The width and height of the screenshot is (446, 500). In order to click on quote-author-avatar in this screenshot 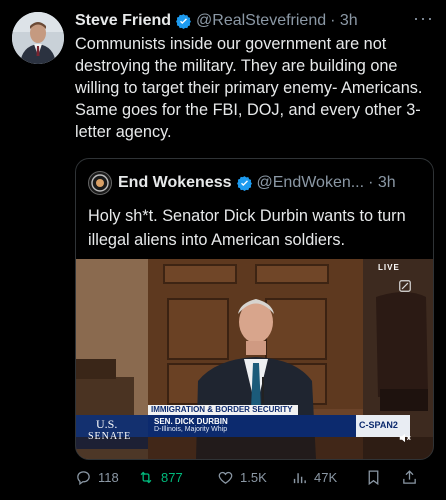, I will do `click(100, 183)`.